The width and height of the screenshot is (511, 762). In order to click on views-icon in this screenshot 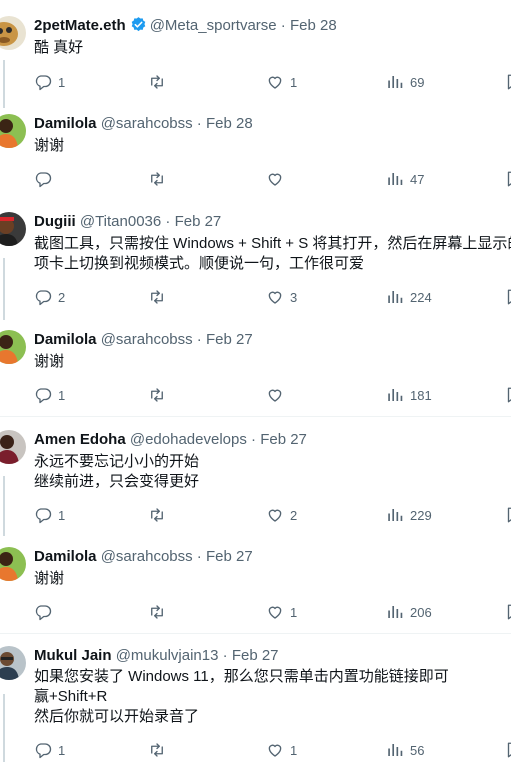, I will do `click(395, 515)`.